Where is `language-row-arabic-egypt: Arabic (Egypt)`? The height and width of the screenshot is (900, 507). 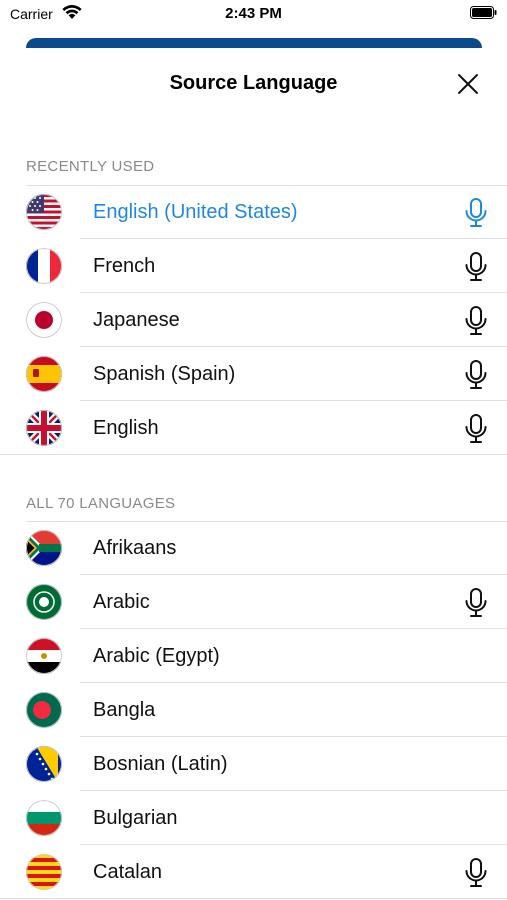 language-row-arabic-egypt: Arabic (Egypt) is located at coordinates (253, 656).